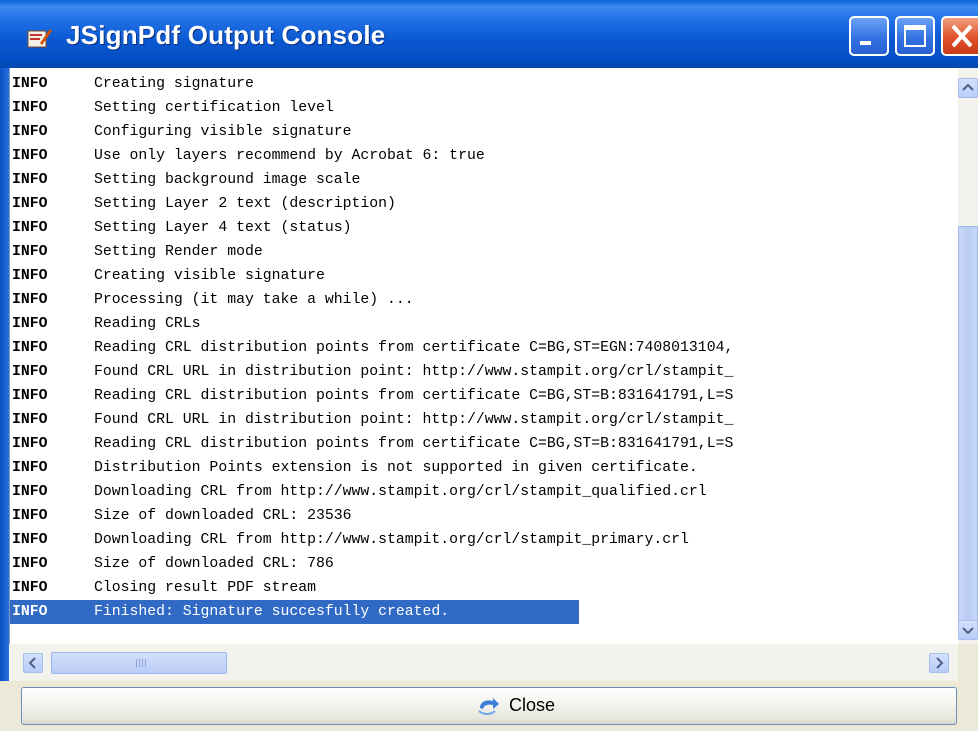  I want to click on horizontal-scroll-thumb, so click(139, 663).